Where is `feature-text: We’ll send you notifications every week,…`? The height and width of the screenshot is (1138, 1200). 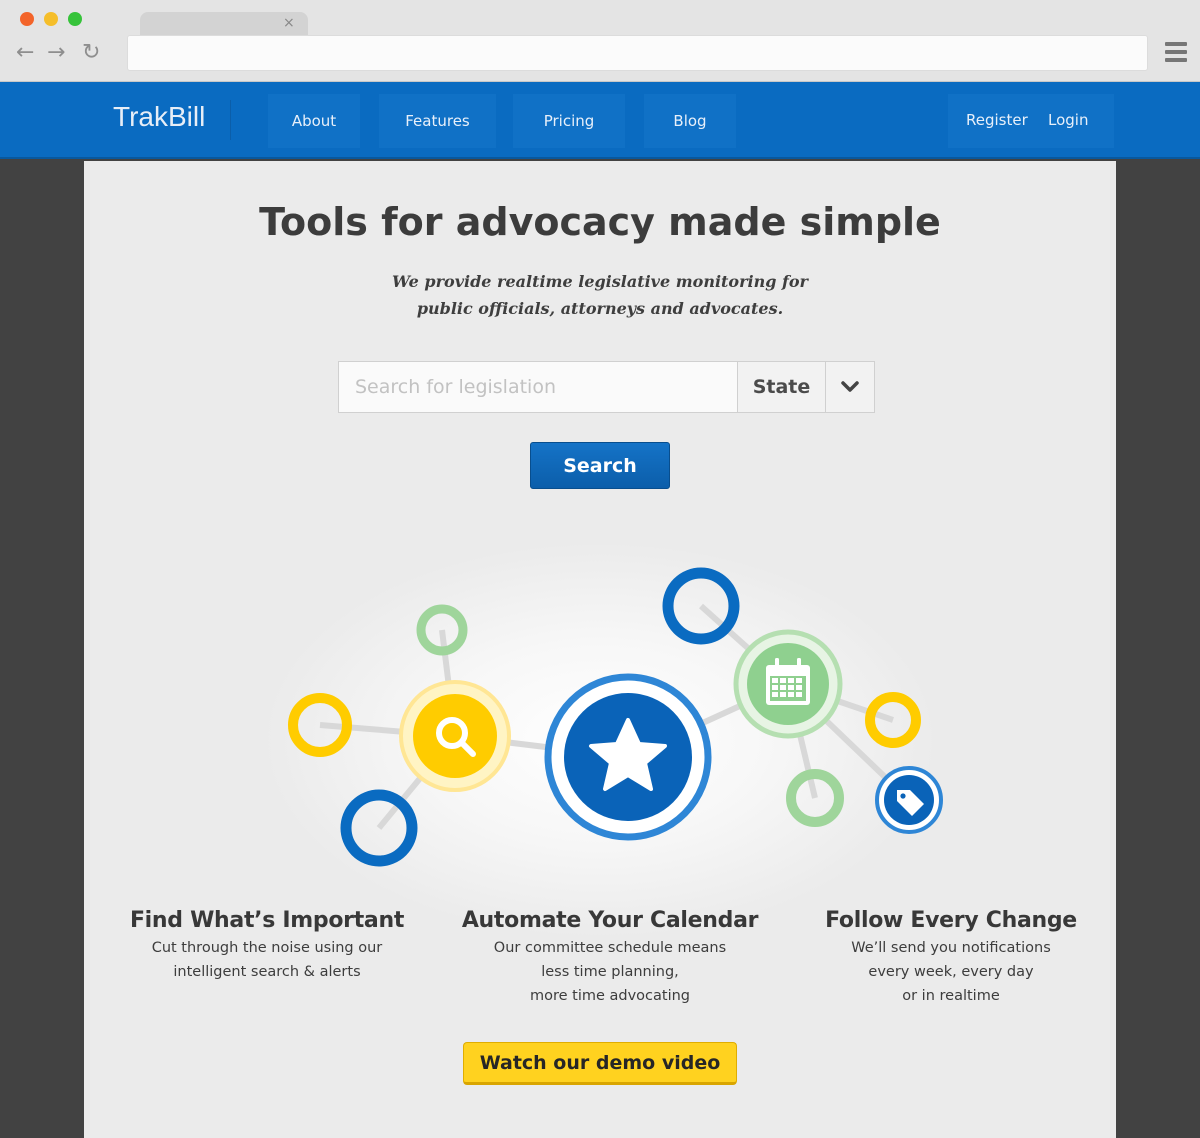 feature-text: We’ll send you notifications every week,… is located at coordinates (951, 972).